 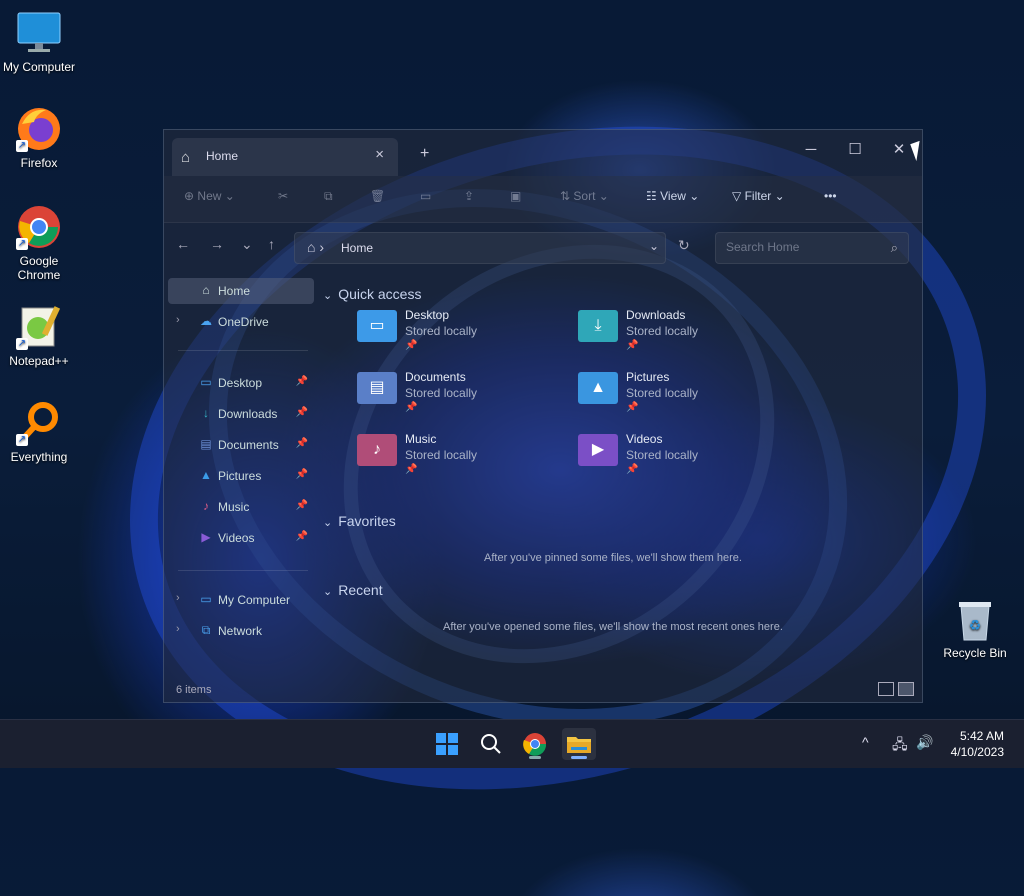 What do you see at coordinates (670, 334) in the screenshot?
I see `quick-access-item-downloads: ⤓ Downloads Stored locally 📌` at bounding box center [670, 334].